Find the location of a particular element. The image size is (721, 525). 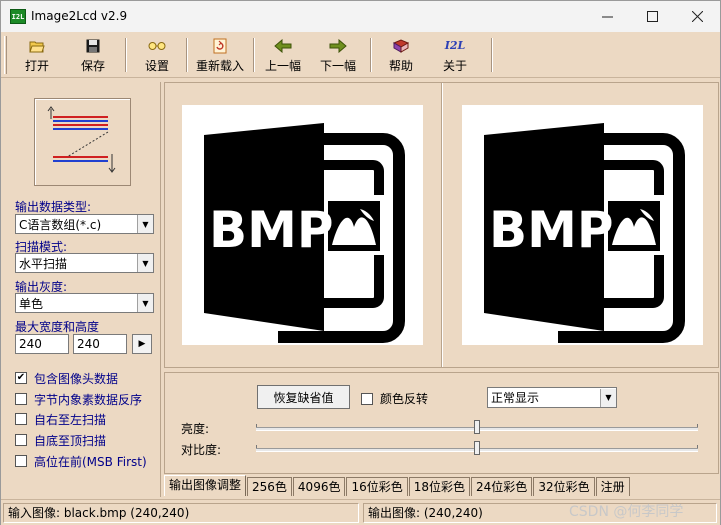

maximize-button is located at coordinates (652, 16).